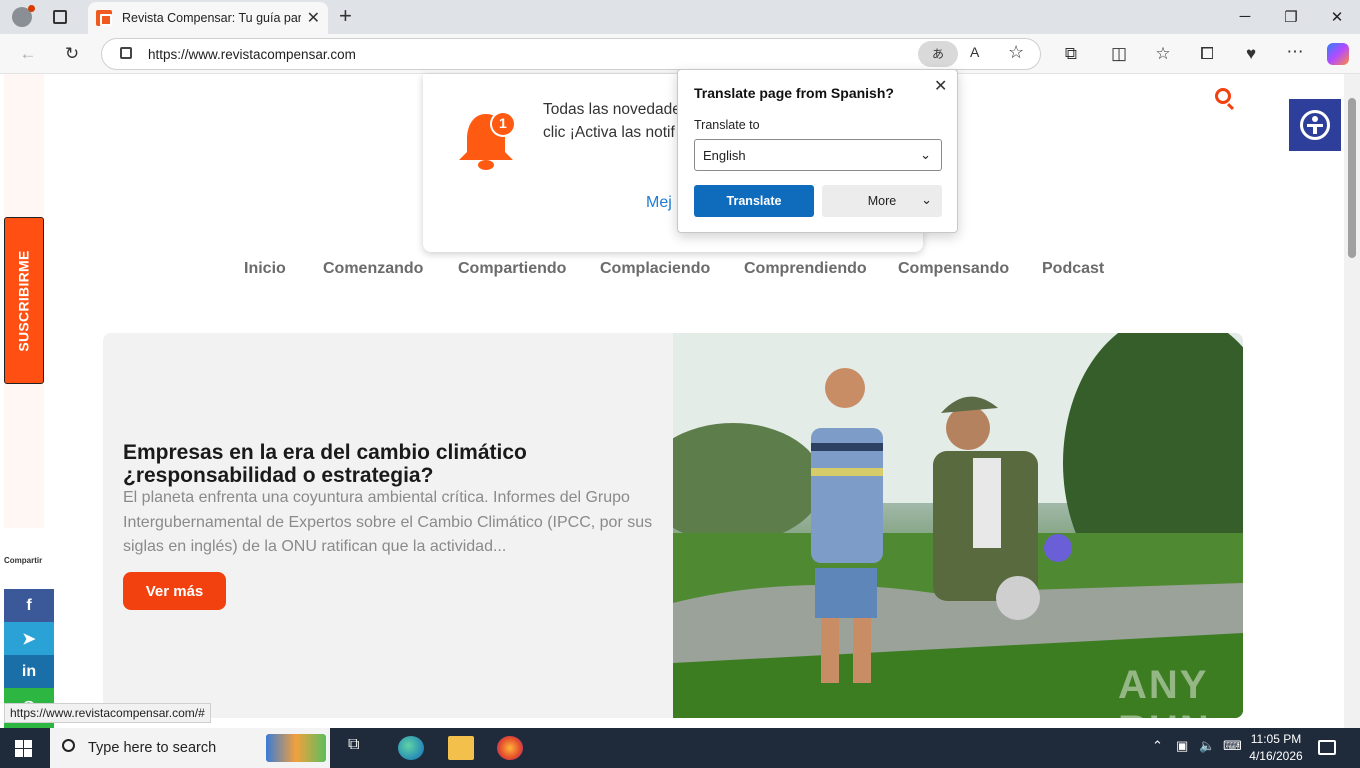 The image size is (1360, 768). I want to click on tray-chevron-icon: ⌃, so click(1157, 746).